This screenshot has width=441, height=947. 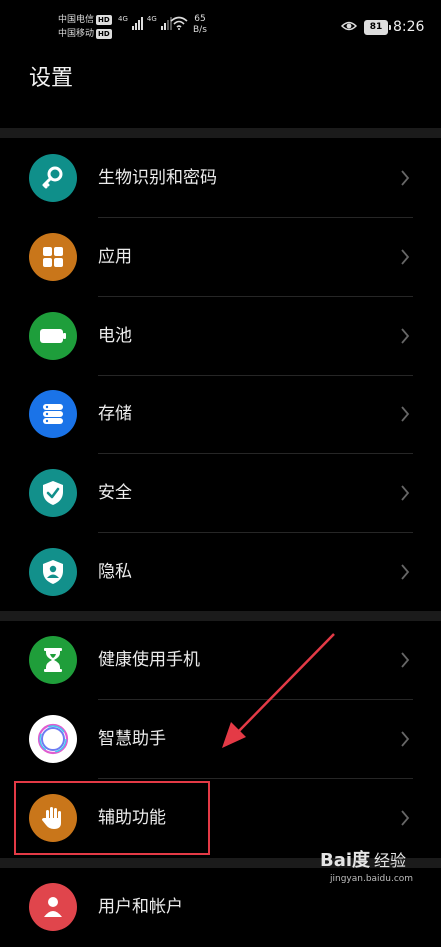 What do you see at coordinates (345, 860) in the screenshot?
I see `baidu-logo: Bai度` at bounding box center [345, 860].